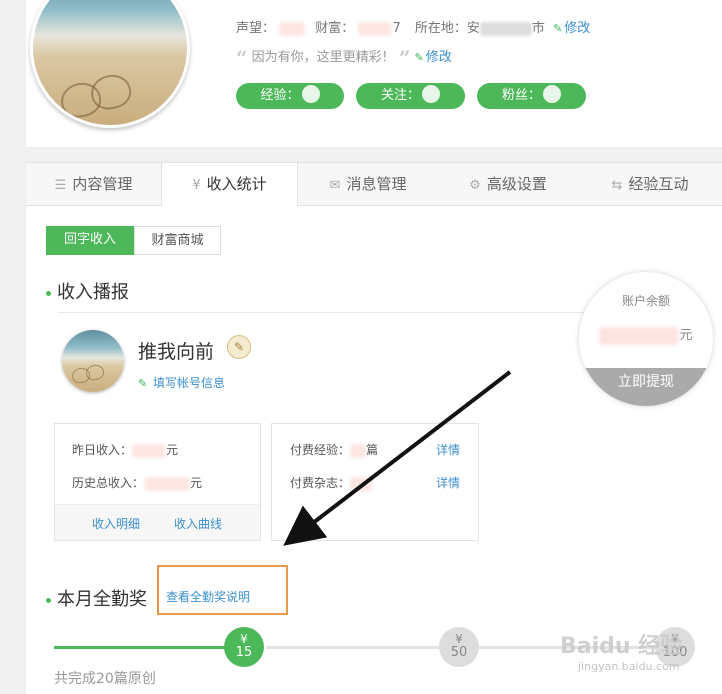 This screenshot has width=722, height=694. What do you see at coordinates (505, 28) in the screenshot?
I see `location-value` at bounding box center [505, 28].